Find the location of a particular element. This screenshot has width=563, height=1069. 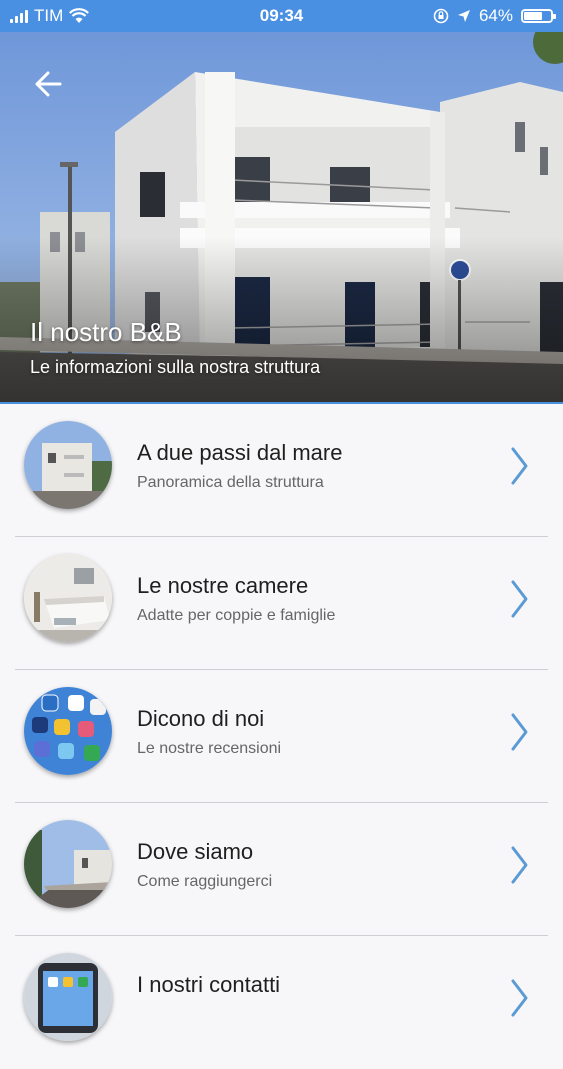

item-subtitle: Adatte per coppie e famiglie is located at coordinates (236, 615).